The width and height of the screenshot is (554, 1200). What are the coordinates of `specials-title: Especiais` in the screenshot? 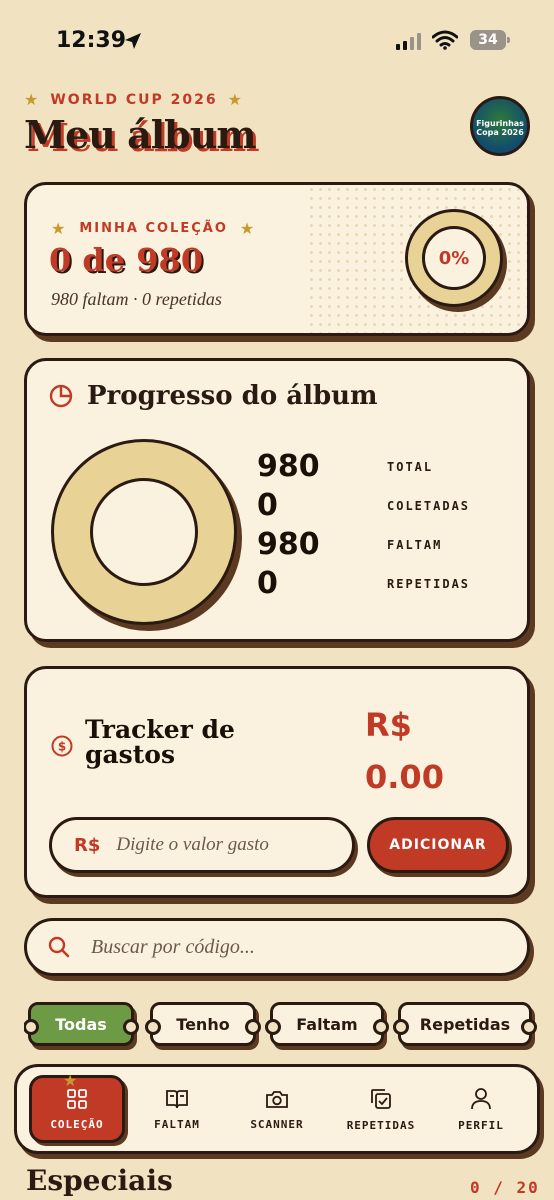 It's located at (99, 1180).